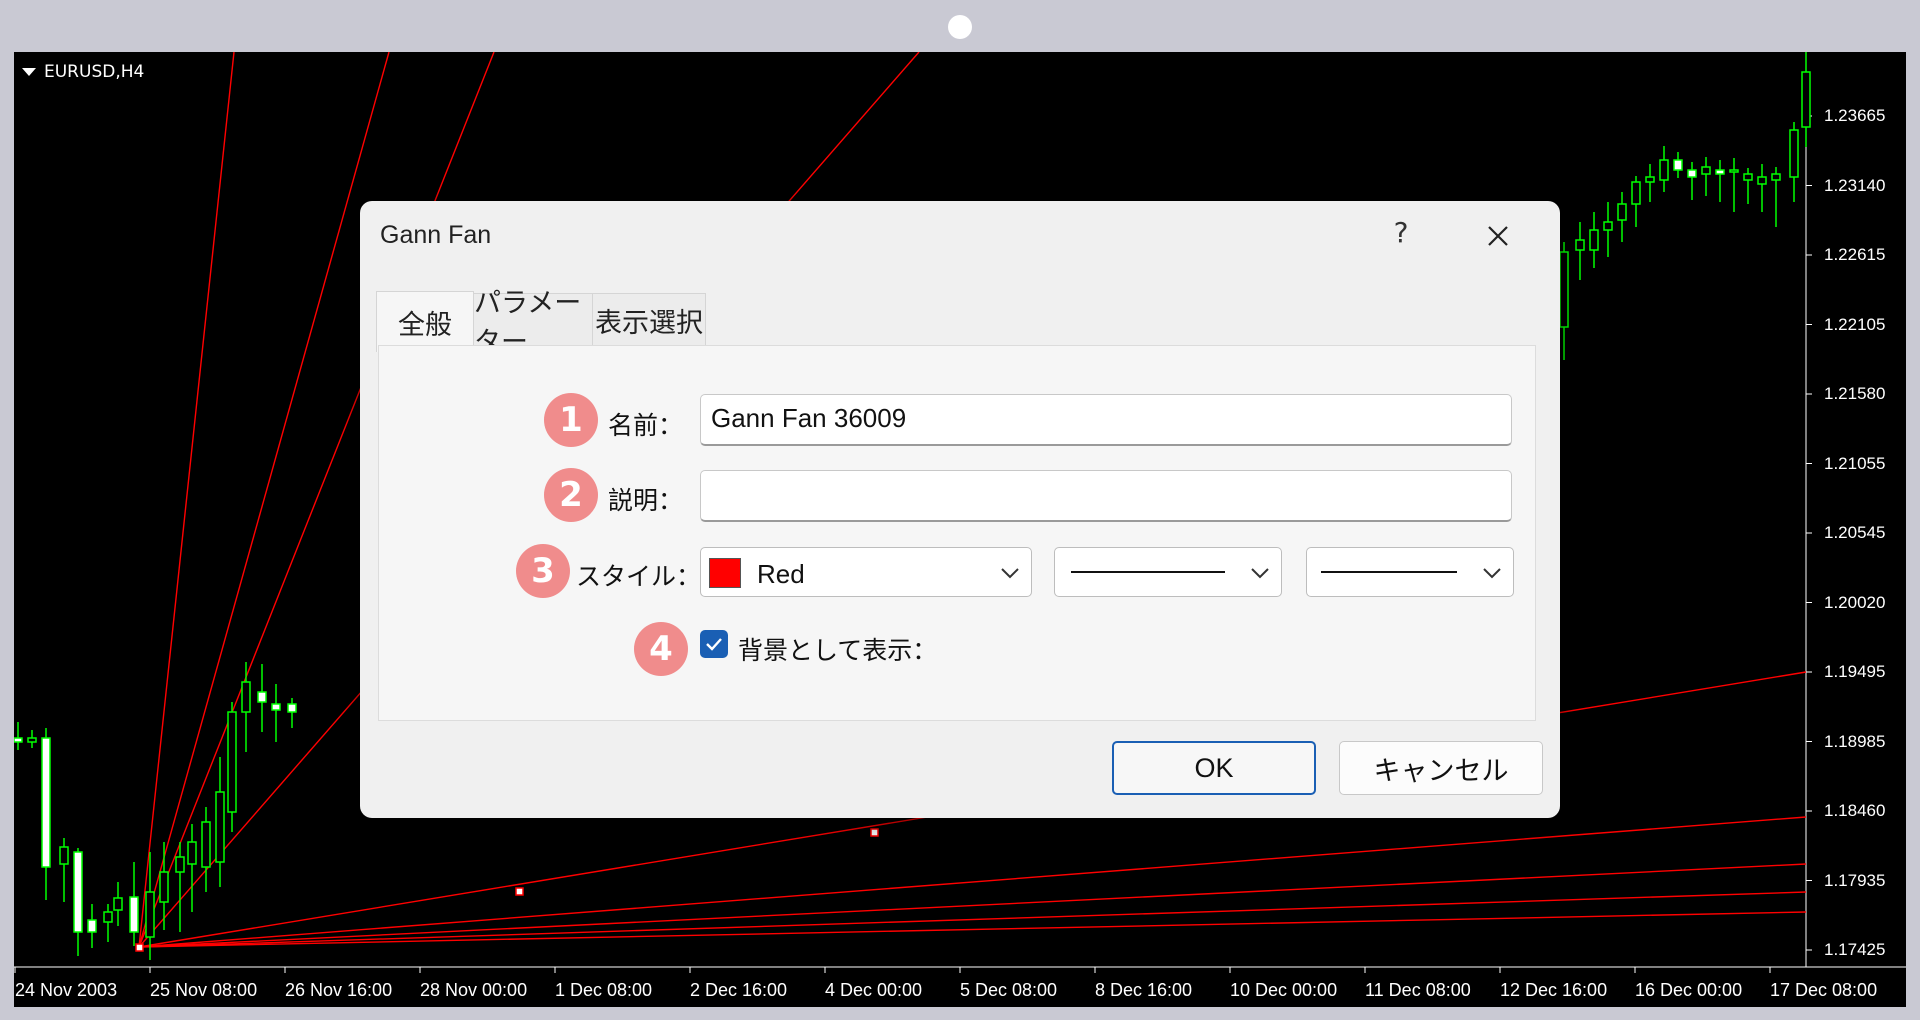 This screenshot has height=1020, width=1920. What do you see at coordinates (1554, 990) in the screenshot?
I see `date-label: 12 Dec 16:00` at bounding box center [1554, 990].